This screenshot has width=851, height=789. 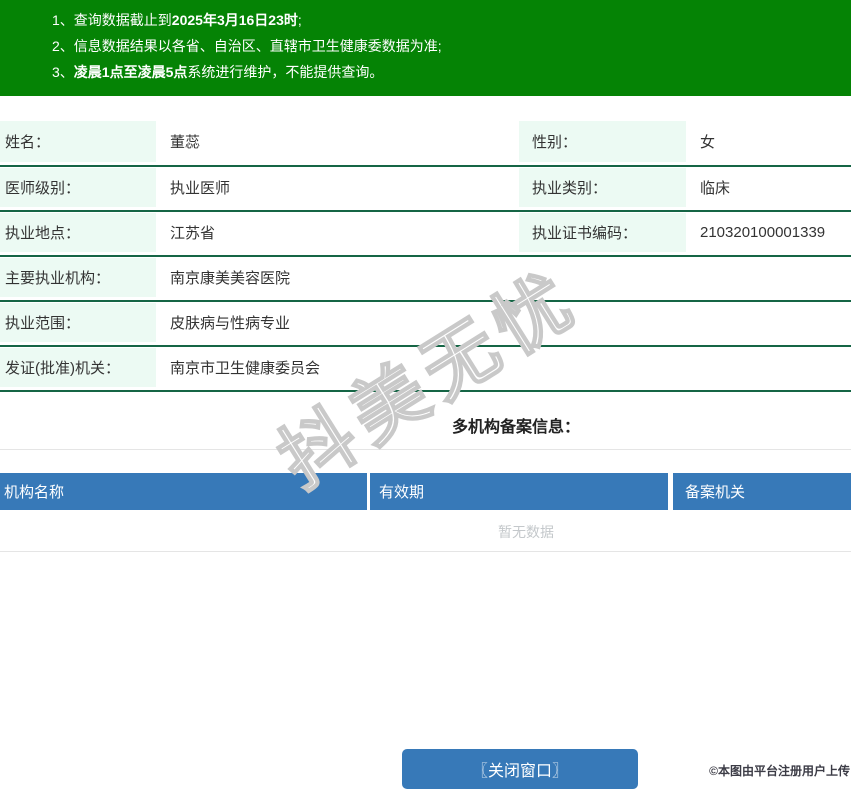 I want to click on field-value-practice-category: 临床, so click(x=715, y=188).